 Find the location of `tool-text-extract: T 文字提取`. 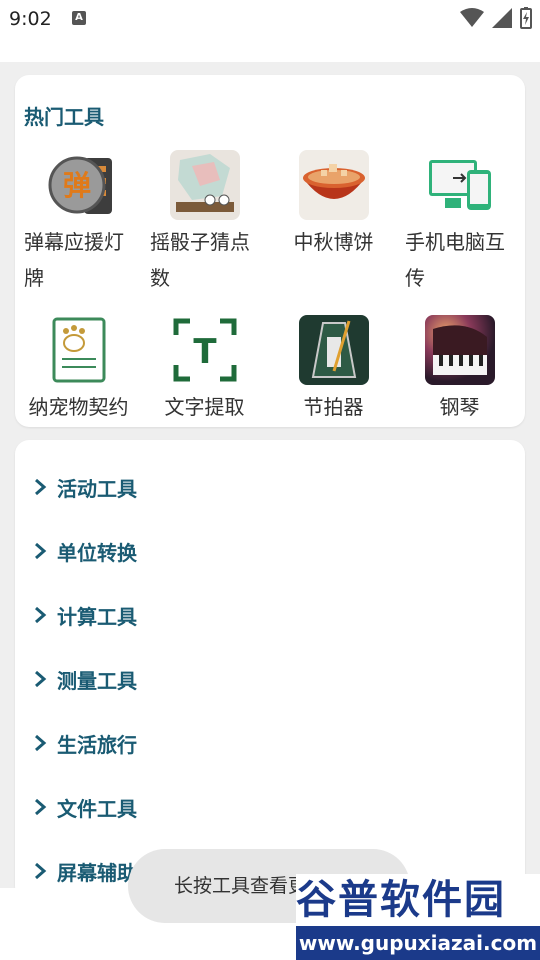

tool-text-extract: T 文字提取 is located at coordinates (204, 370).